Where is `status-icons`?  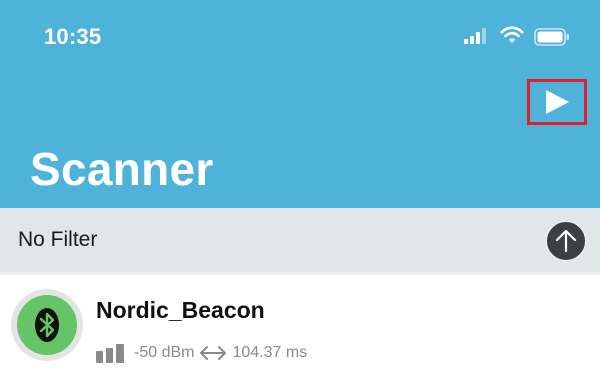
status-icons is located at coordinates (519, 37).